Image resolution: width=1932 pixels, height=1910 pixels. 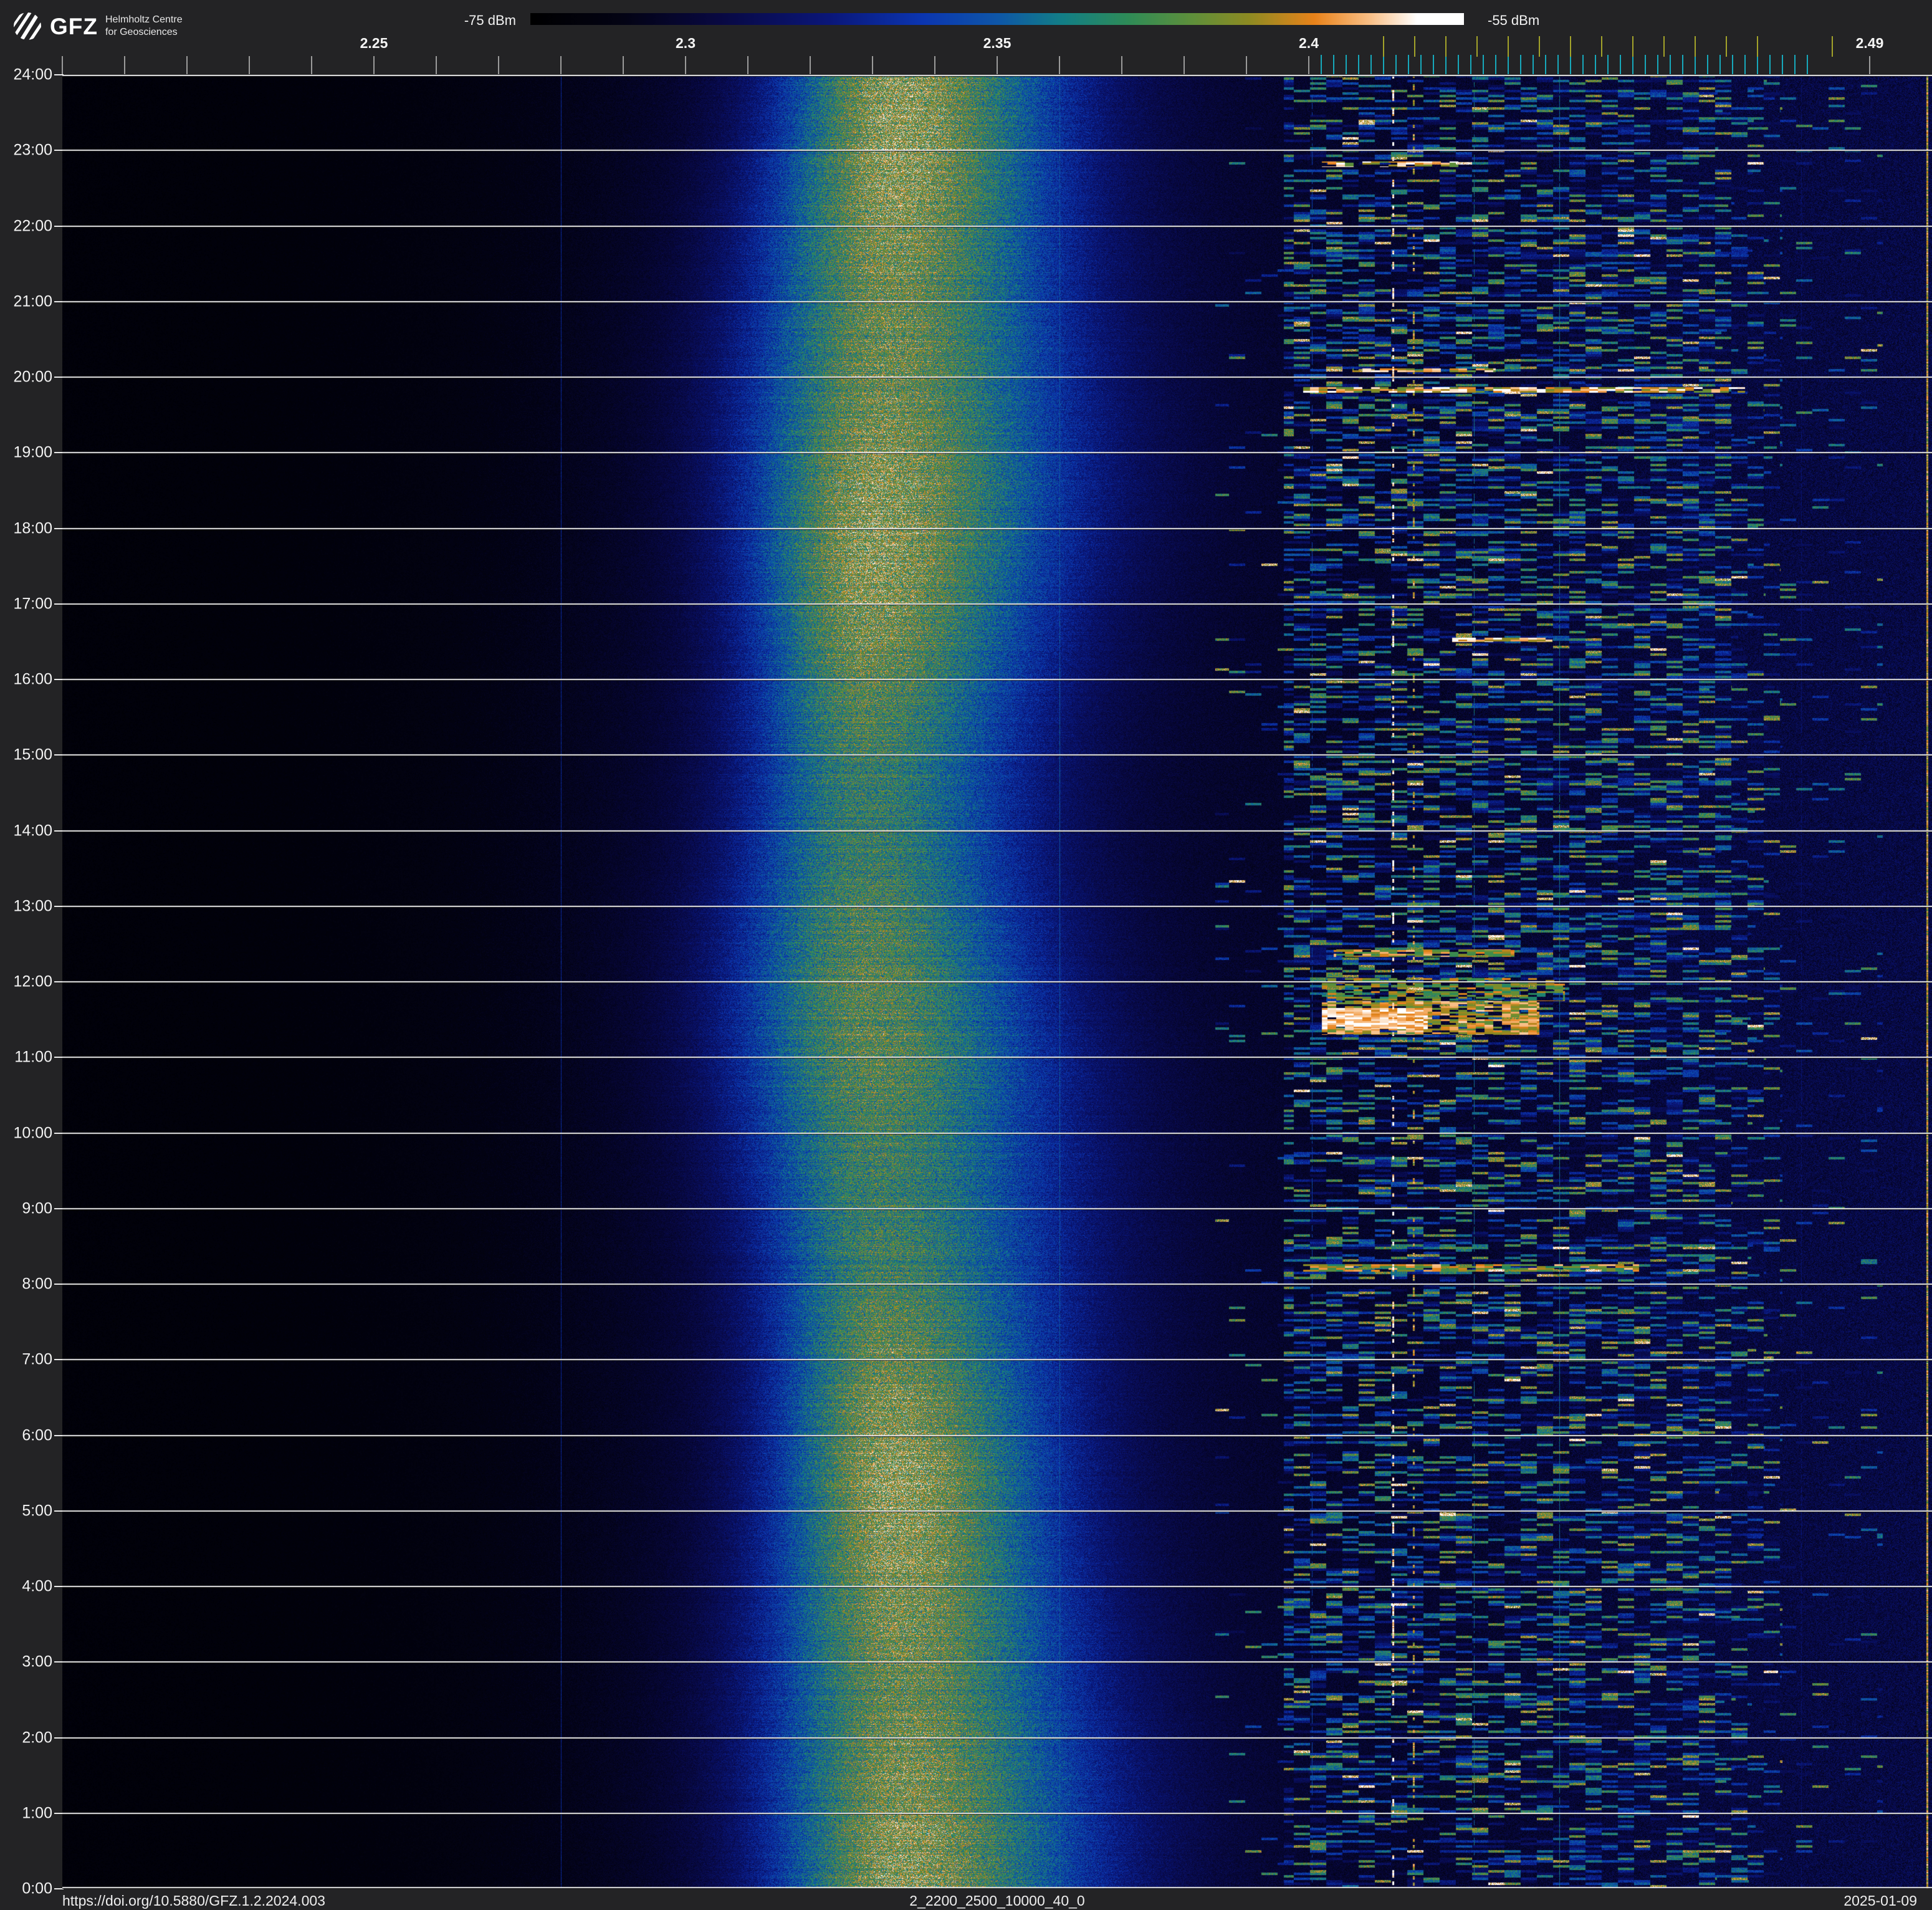 I want to click on time-label-8:00: 8:00, so click(x=37, y=1284).